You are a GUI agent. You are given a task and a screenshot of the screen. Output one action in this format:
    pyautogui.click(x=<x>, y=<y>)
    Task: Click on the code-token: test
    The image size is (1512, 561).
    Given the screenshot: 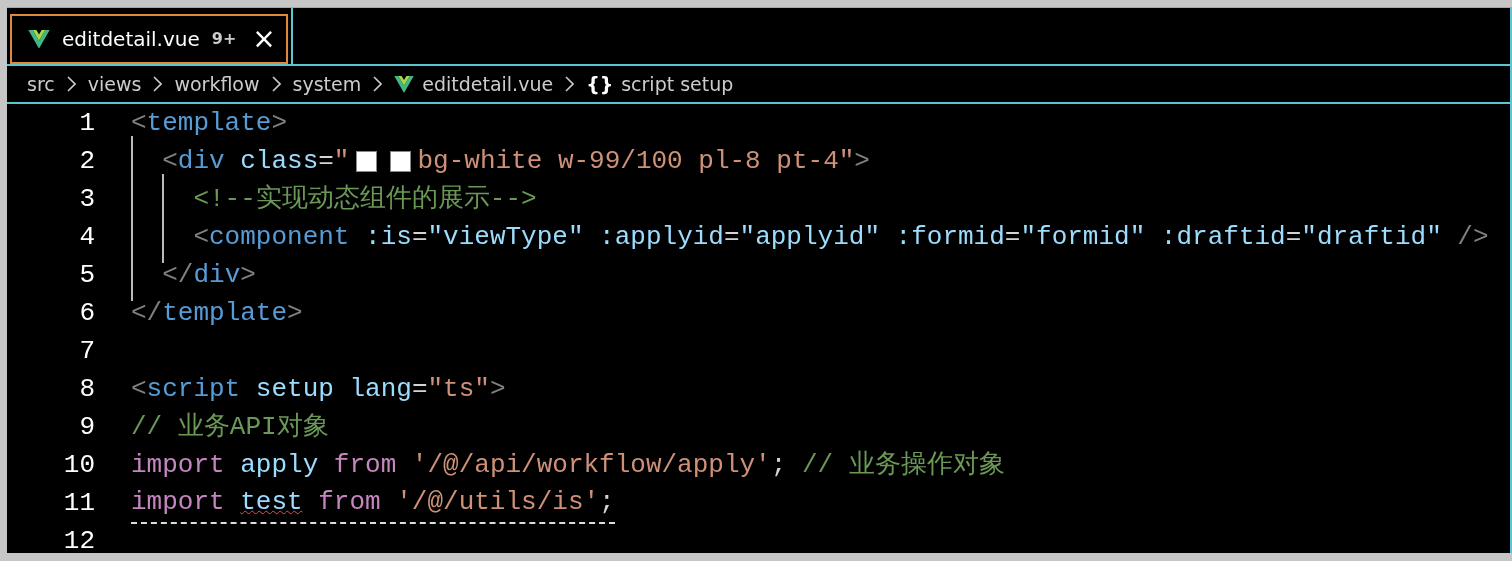 What is the action you would take?
    pyautogui.click(x=271, y=502)
    